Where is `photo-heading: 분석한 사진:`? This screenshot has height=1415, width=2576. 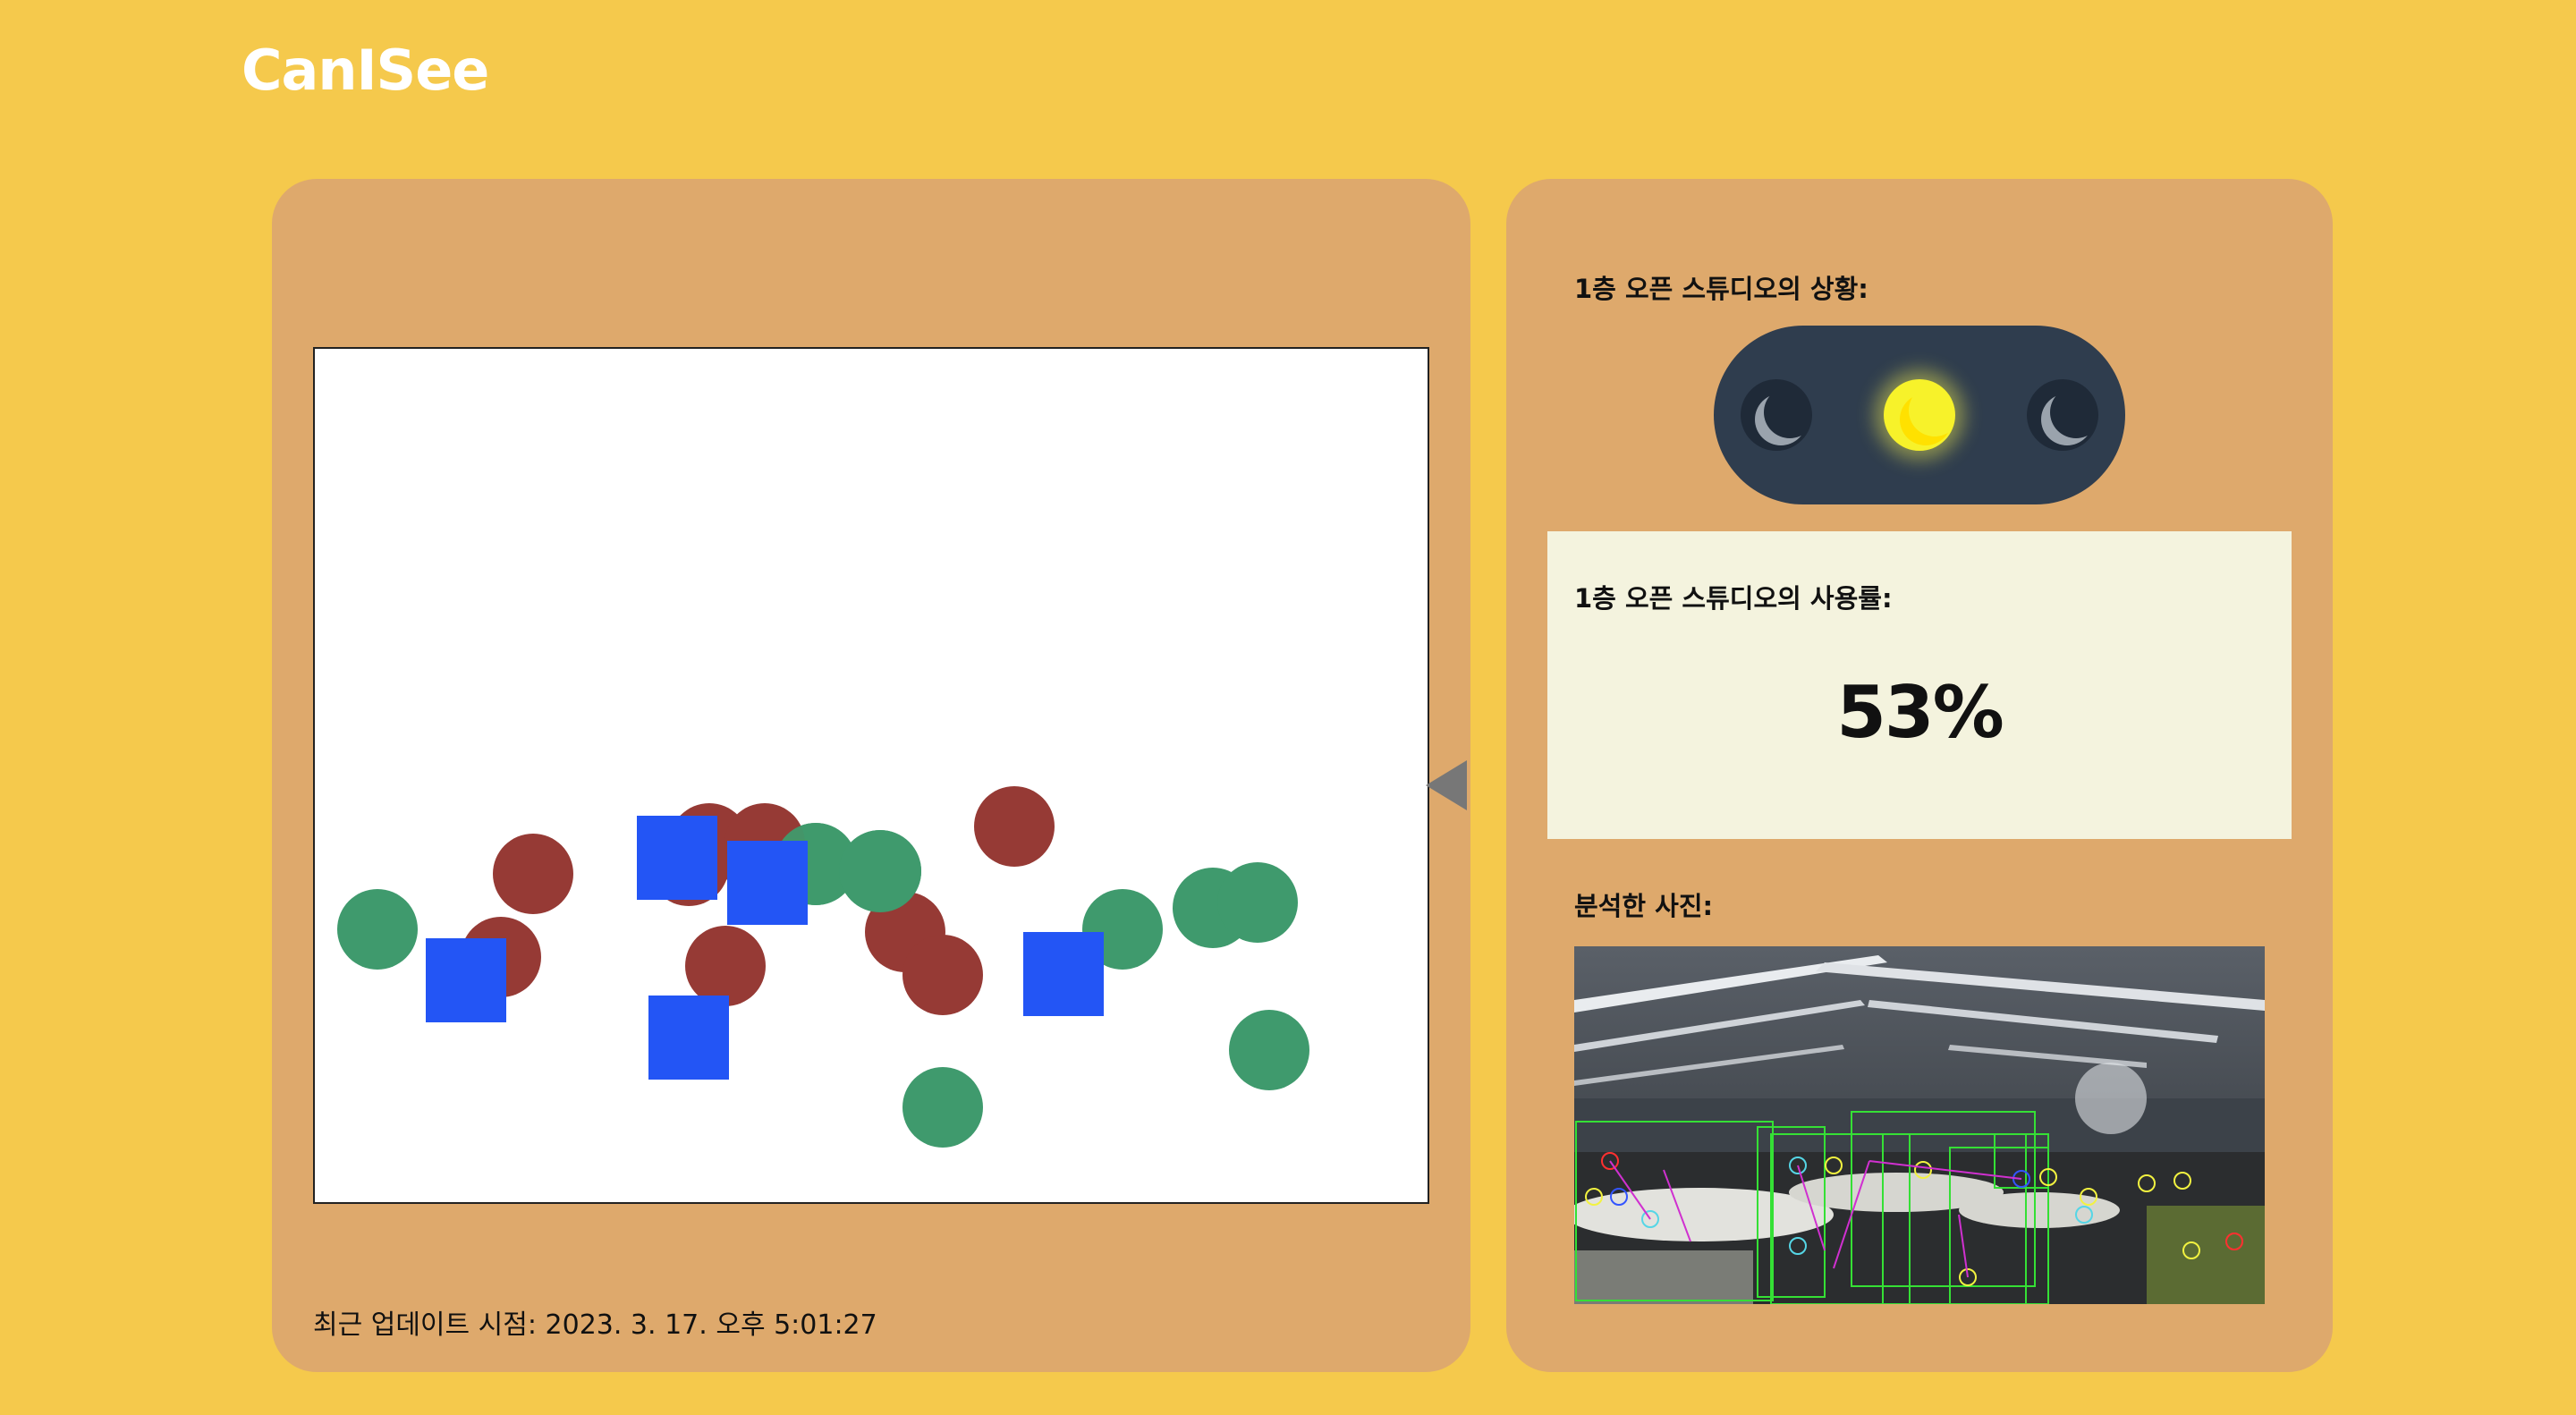
photo-heading: 분석한 사진: is located at coordinates (1644, 906).